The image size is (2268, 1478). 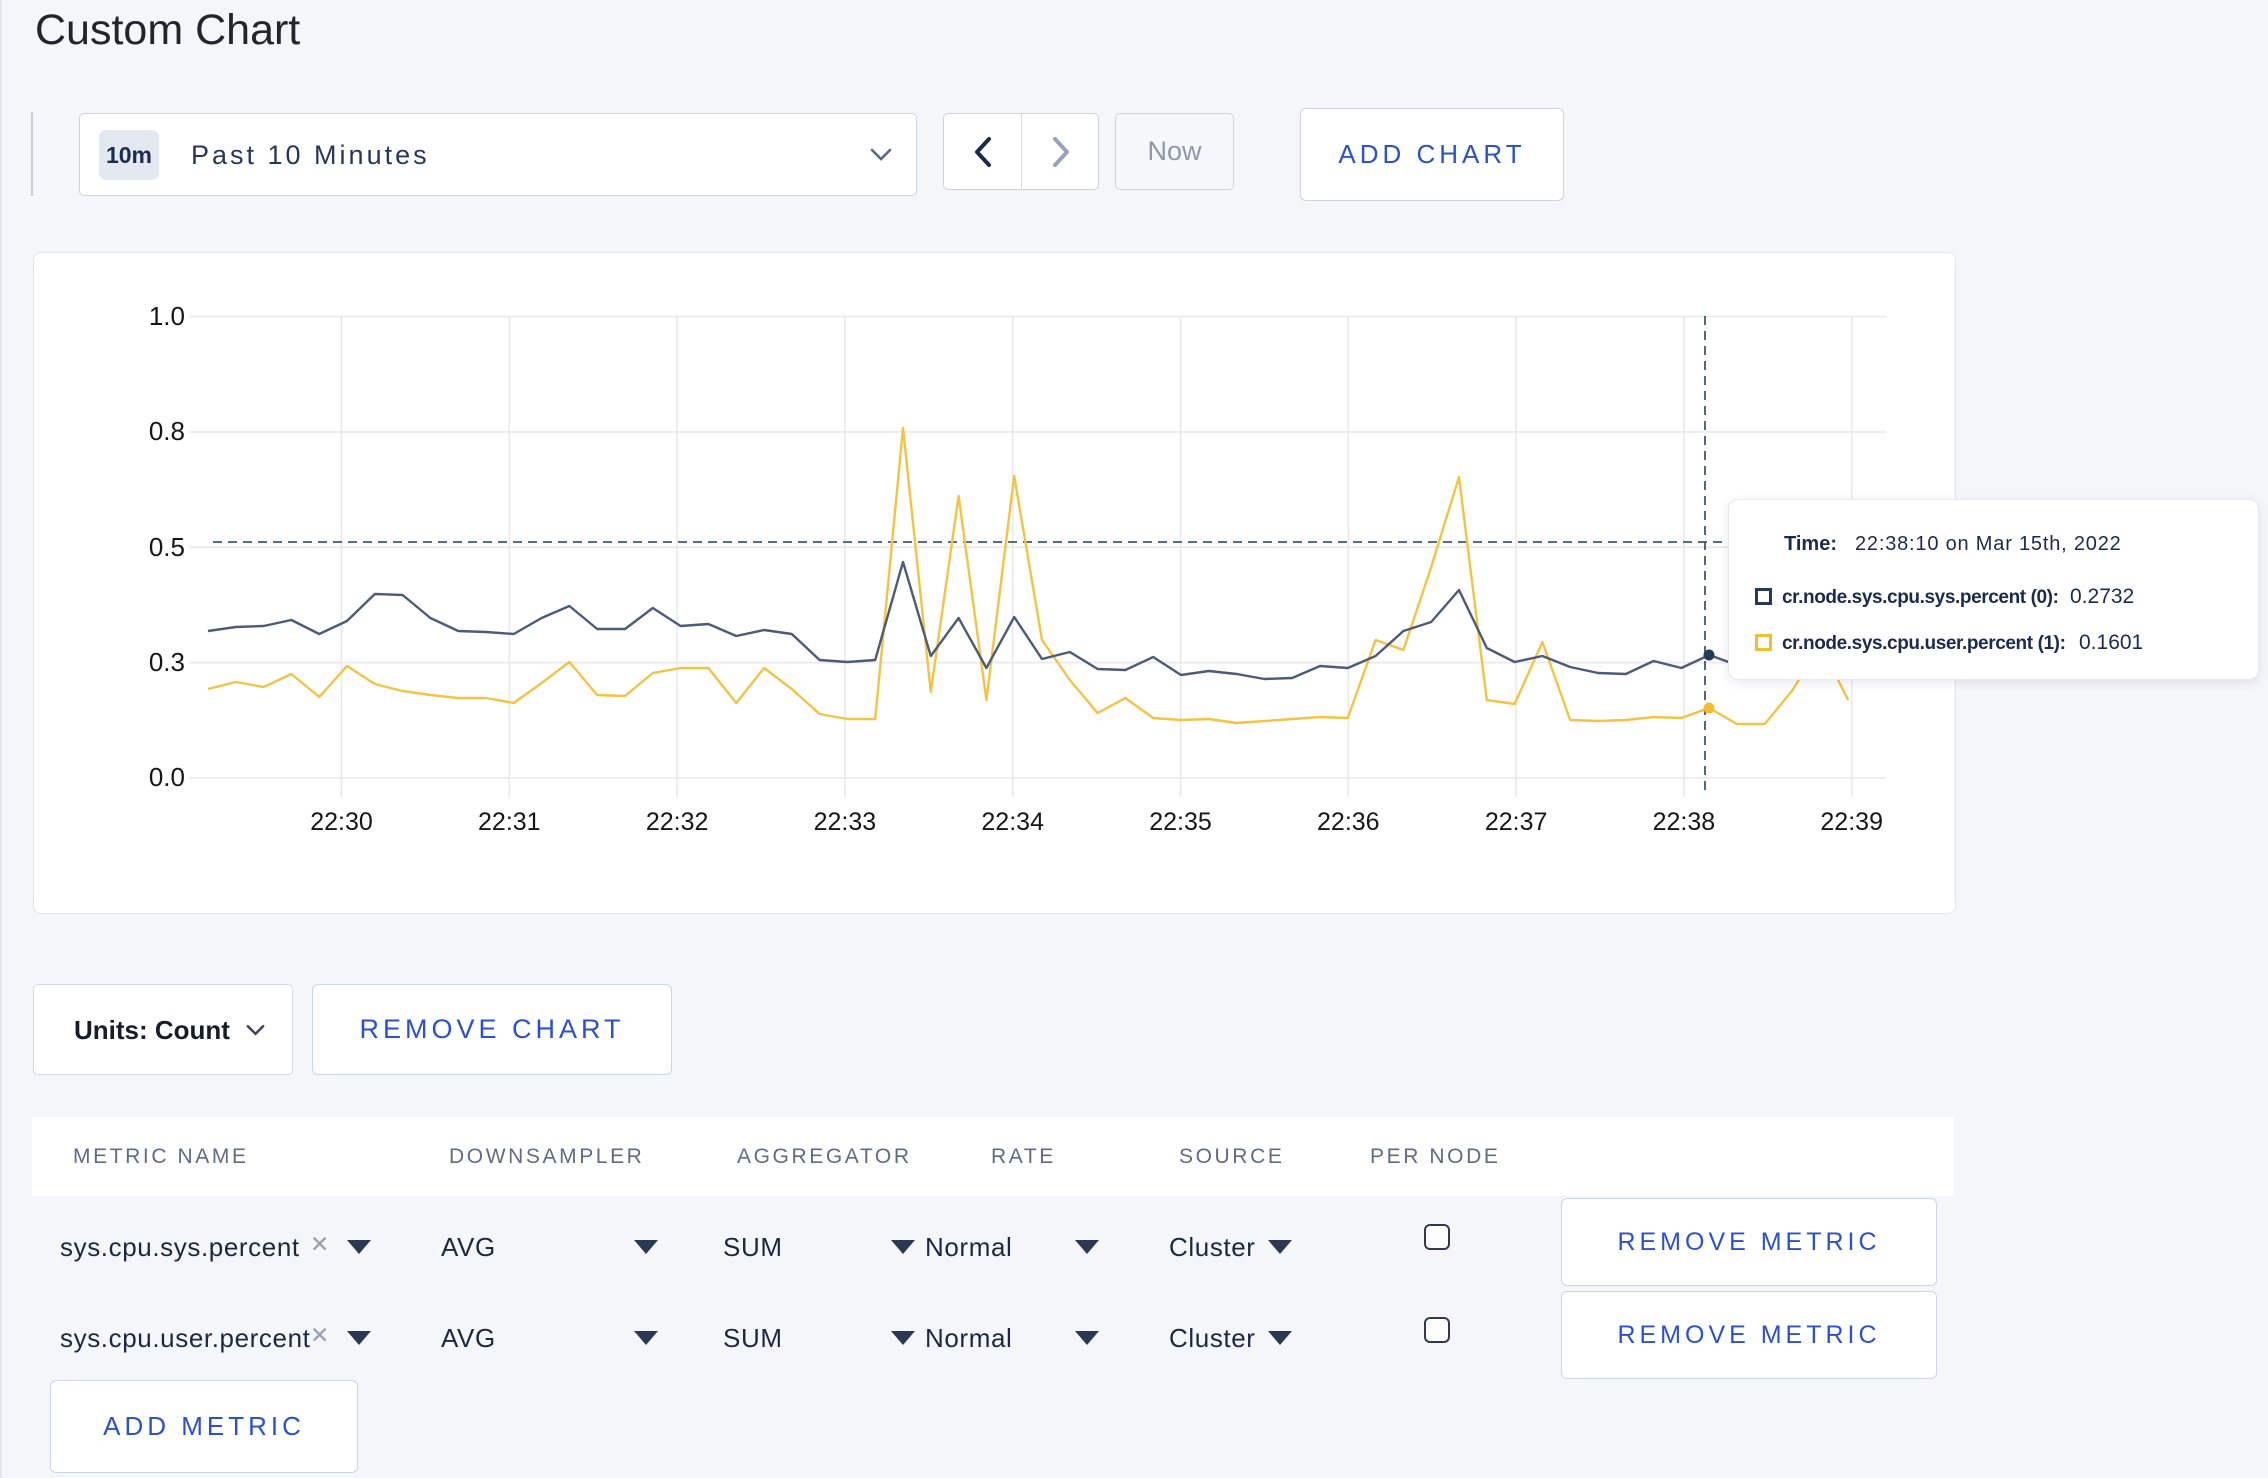 I want to click on svg-text: 22:37, so click(x=1516, y=822).